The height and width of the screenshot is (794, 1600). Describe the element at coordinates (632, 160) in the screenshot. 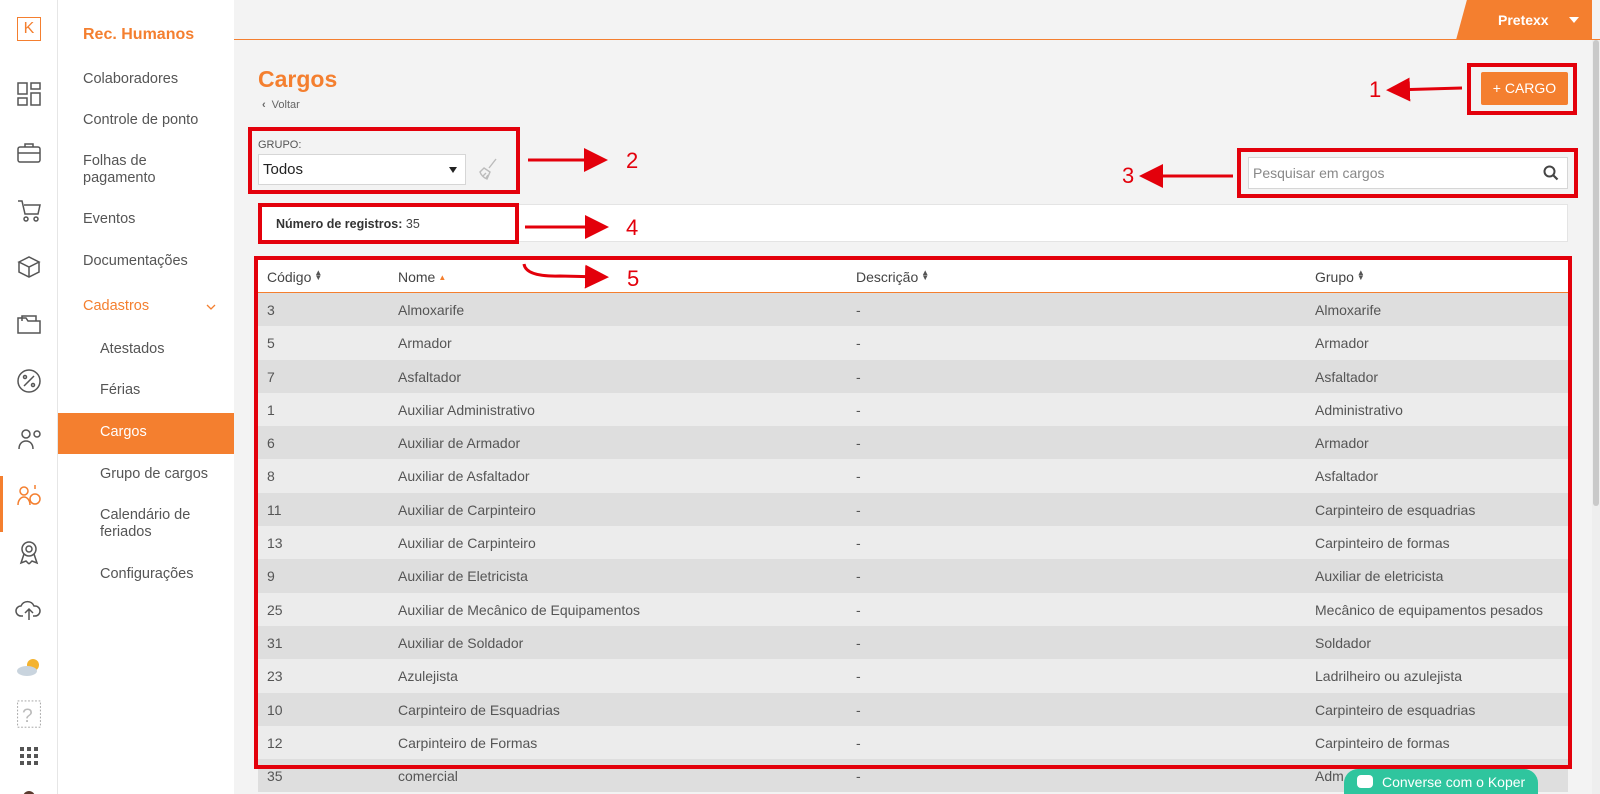

I see `annotation-number-2: 2` at that location.